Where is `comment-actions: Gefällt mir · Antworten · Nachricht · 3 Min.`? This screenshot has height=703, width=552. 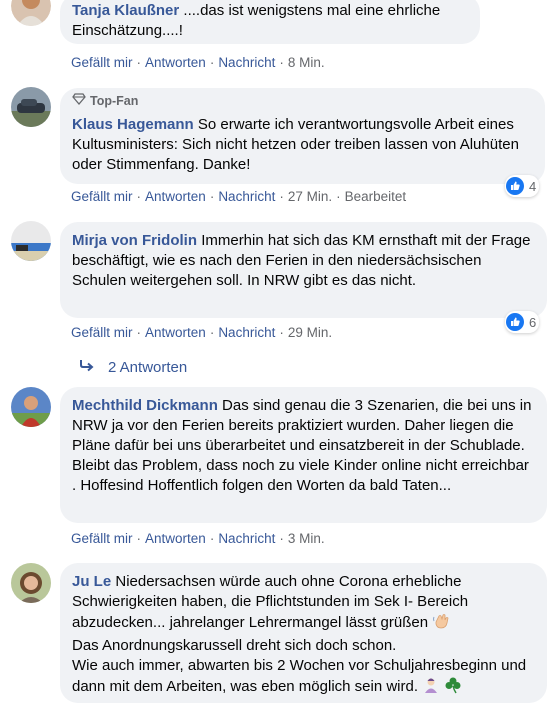 comment-actions: Gefällt mir · Antworten · Nachricht · 3 Min. is located at coordinates (198, 538).